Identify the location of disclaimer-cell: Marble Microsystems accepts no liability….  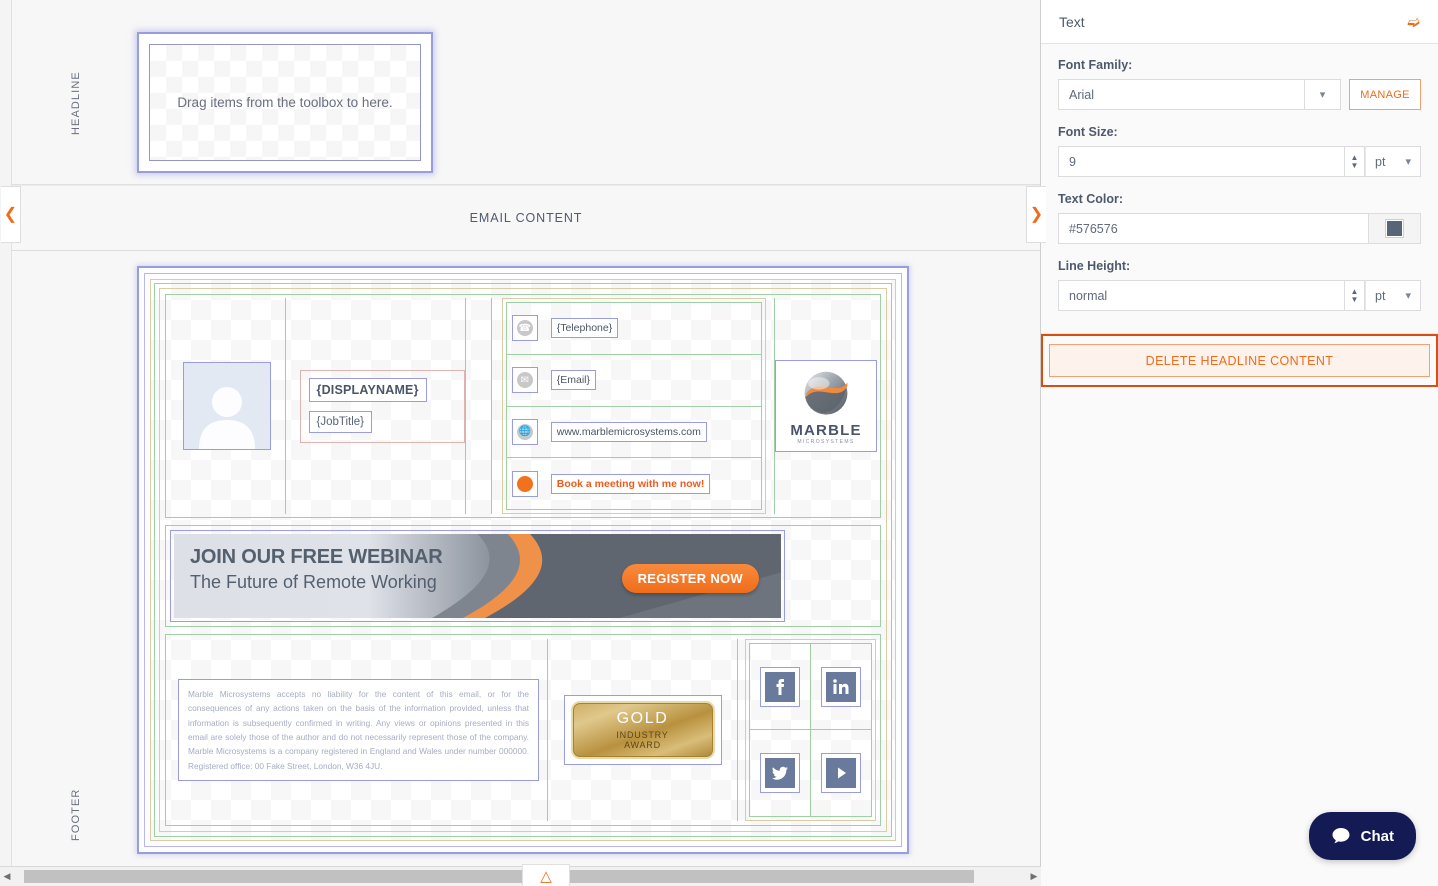
(359, 730).